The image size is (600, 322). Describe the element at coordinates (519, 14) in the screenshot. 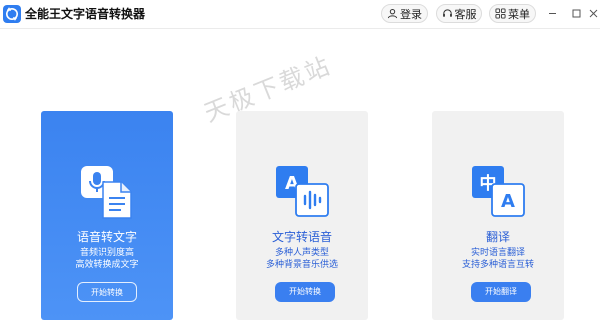

I see `menu-label: 菜单` at that location.